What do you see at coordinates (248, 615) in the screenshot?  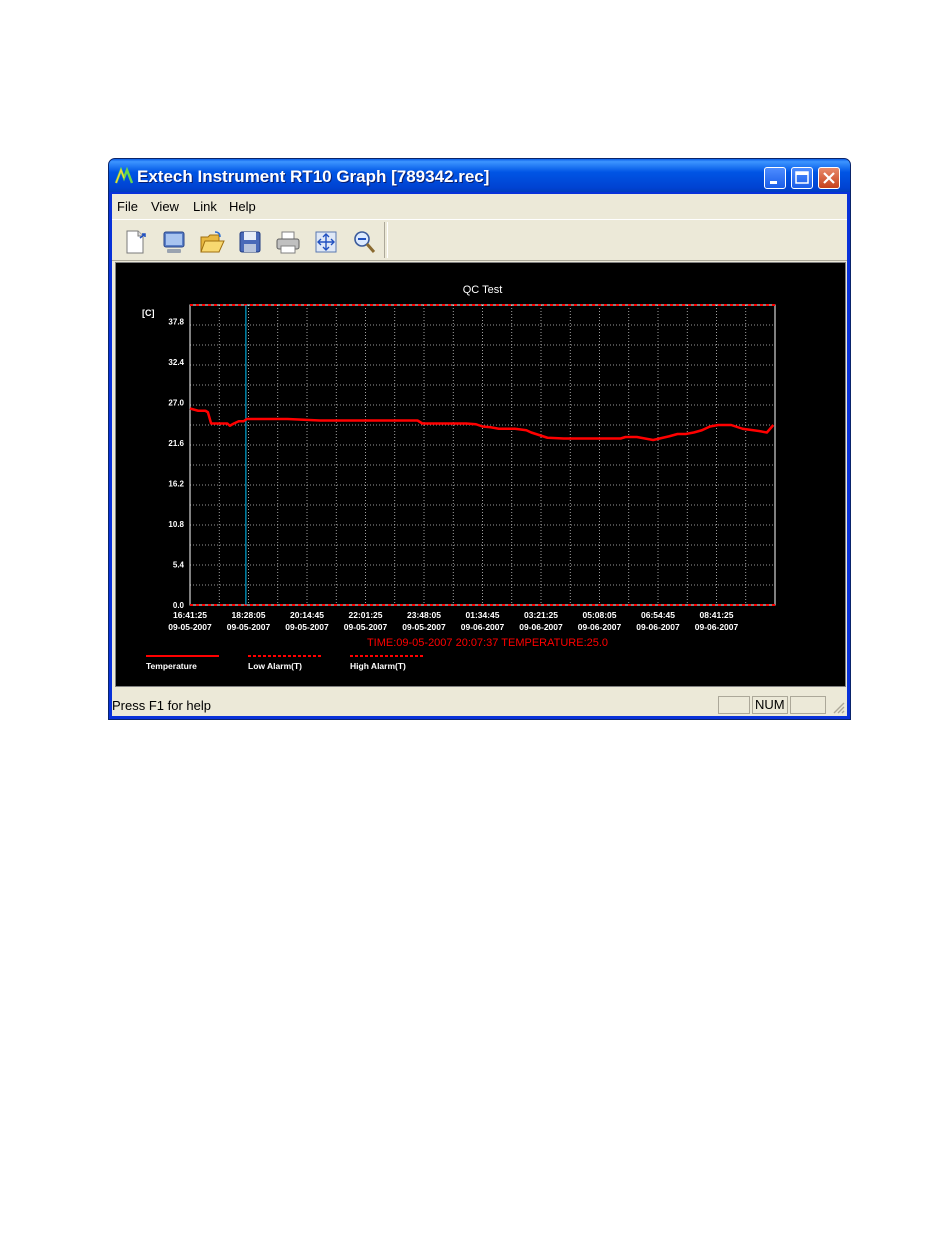 I see `x-tick-time: 18:28:05` at bounding box center [248, 615].